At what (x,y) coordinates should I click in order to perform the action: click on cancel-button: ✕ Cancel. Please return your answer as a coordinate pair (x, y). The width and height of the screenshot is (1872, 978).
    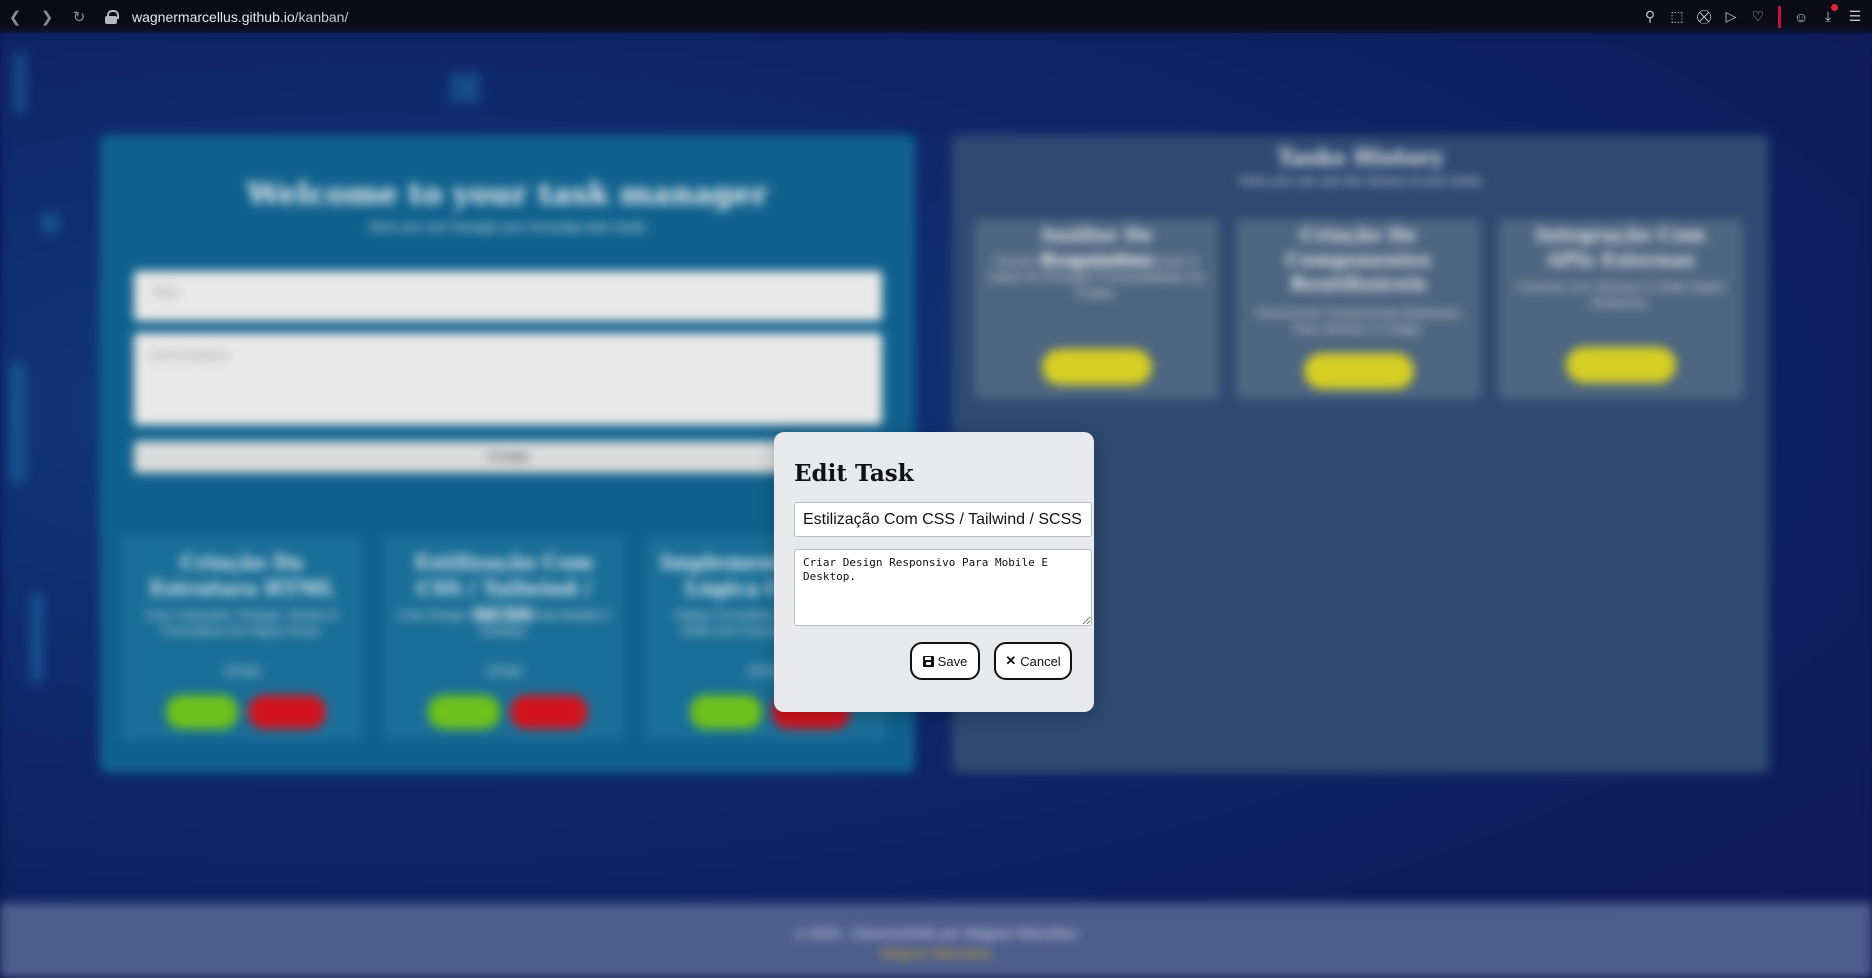
    Looking at the image, I should click on (1033, 661).